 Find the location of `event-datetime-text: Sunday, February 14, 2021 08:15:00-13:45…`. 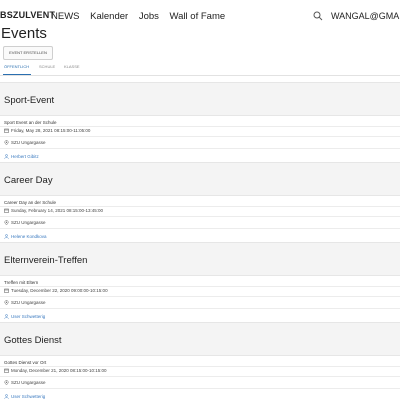

event-datetime-text: Sunday, February 14, 2021 08:15:00-13:45… is located at coordinates (57, 210).